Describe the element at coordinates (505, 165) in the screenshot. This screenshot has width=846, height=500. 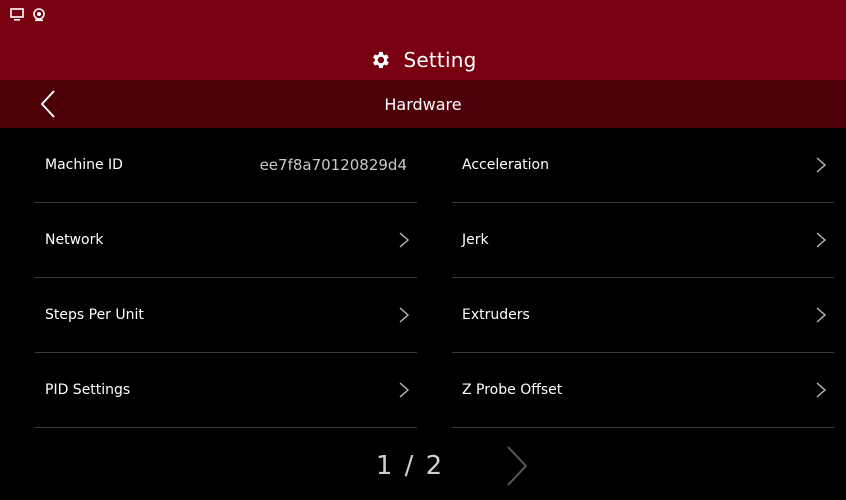
I see `settings-item-label: Acceleration` at that location.